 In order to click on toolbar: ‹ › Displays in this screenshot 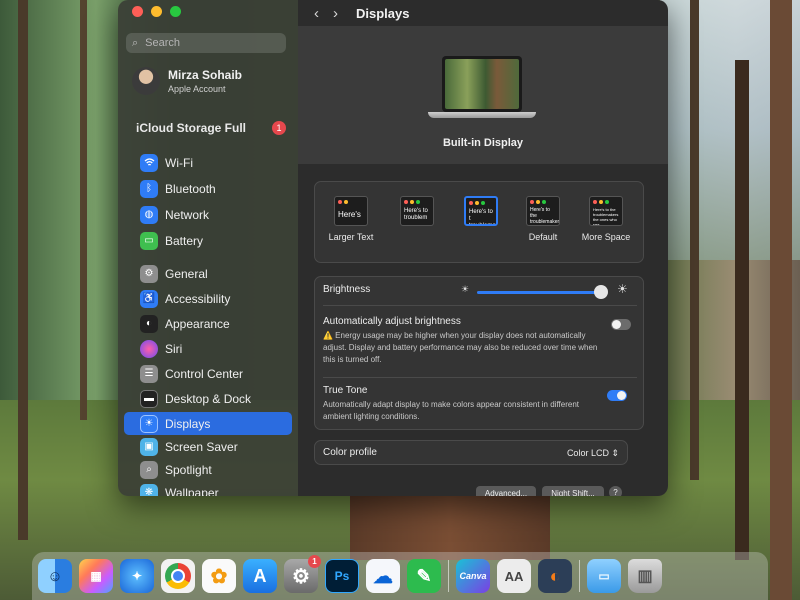, I will do `click(483, 13)`.